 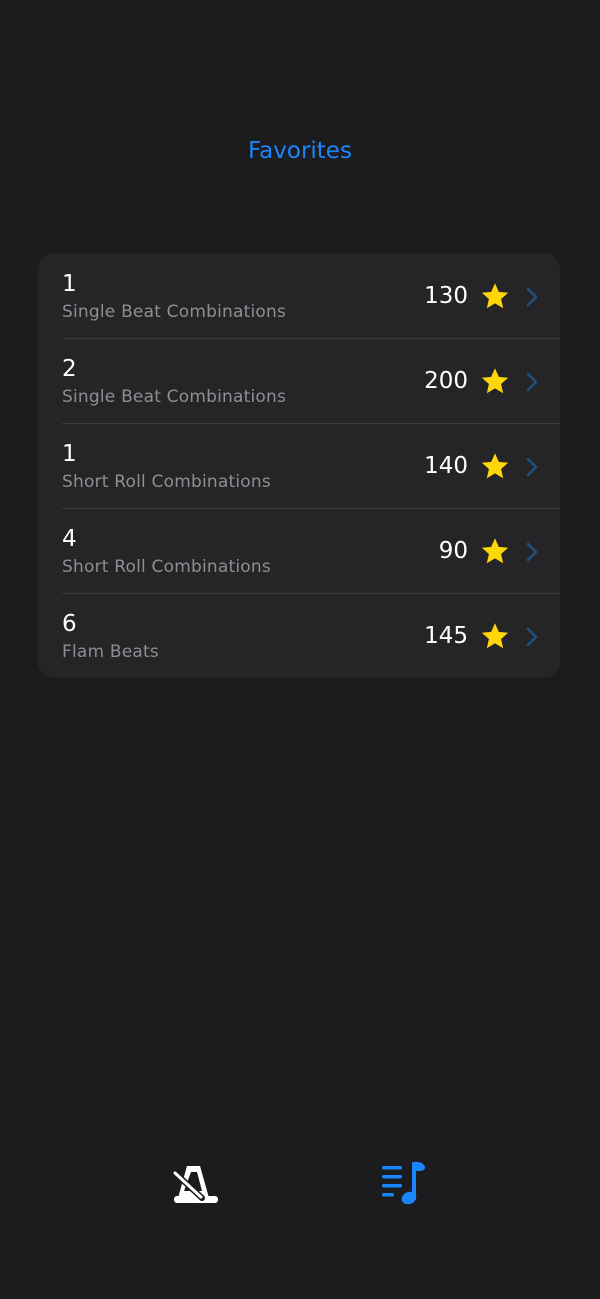 What do you see at coordinates (69, 624) in the screenshot?
I see `exercise-number: 6` at bounding box center [69, 624].